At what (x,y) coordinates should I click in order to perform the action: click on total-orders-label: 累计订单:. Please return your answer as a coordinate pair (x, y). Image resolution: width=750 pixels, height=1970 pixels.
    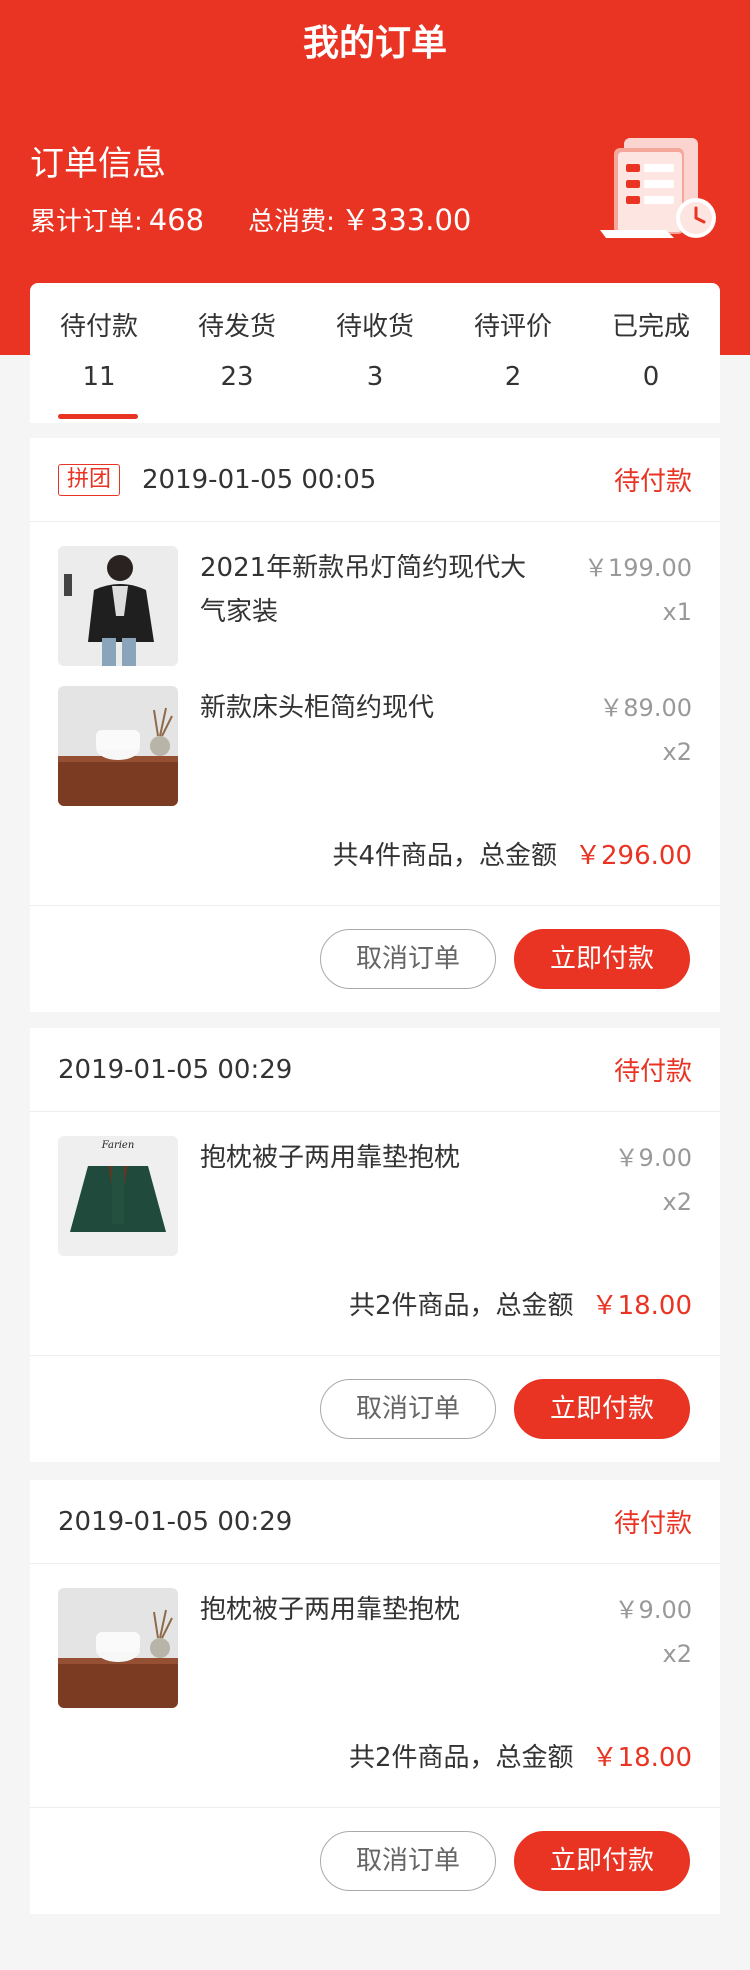
    Looking at the image, I should click on (86, 222).